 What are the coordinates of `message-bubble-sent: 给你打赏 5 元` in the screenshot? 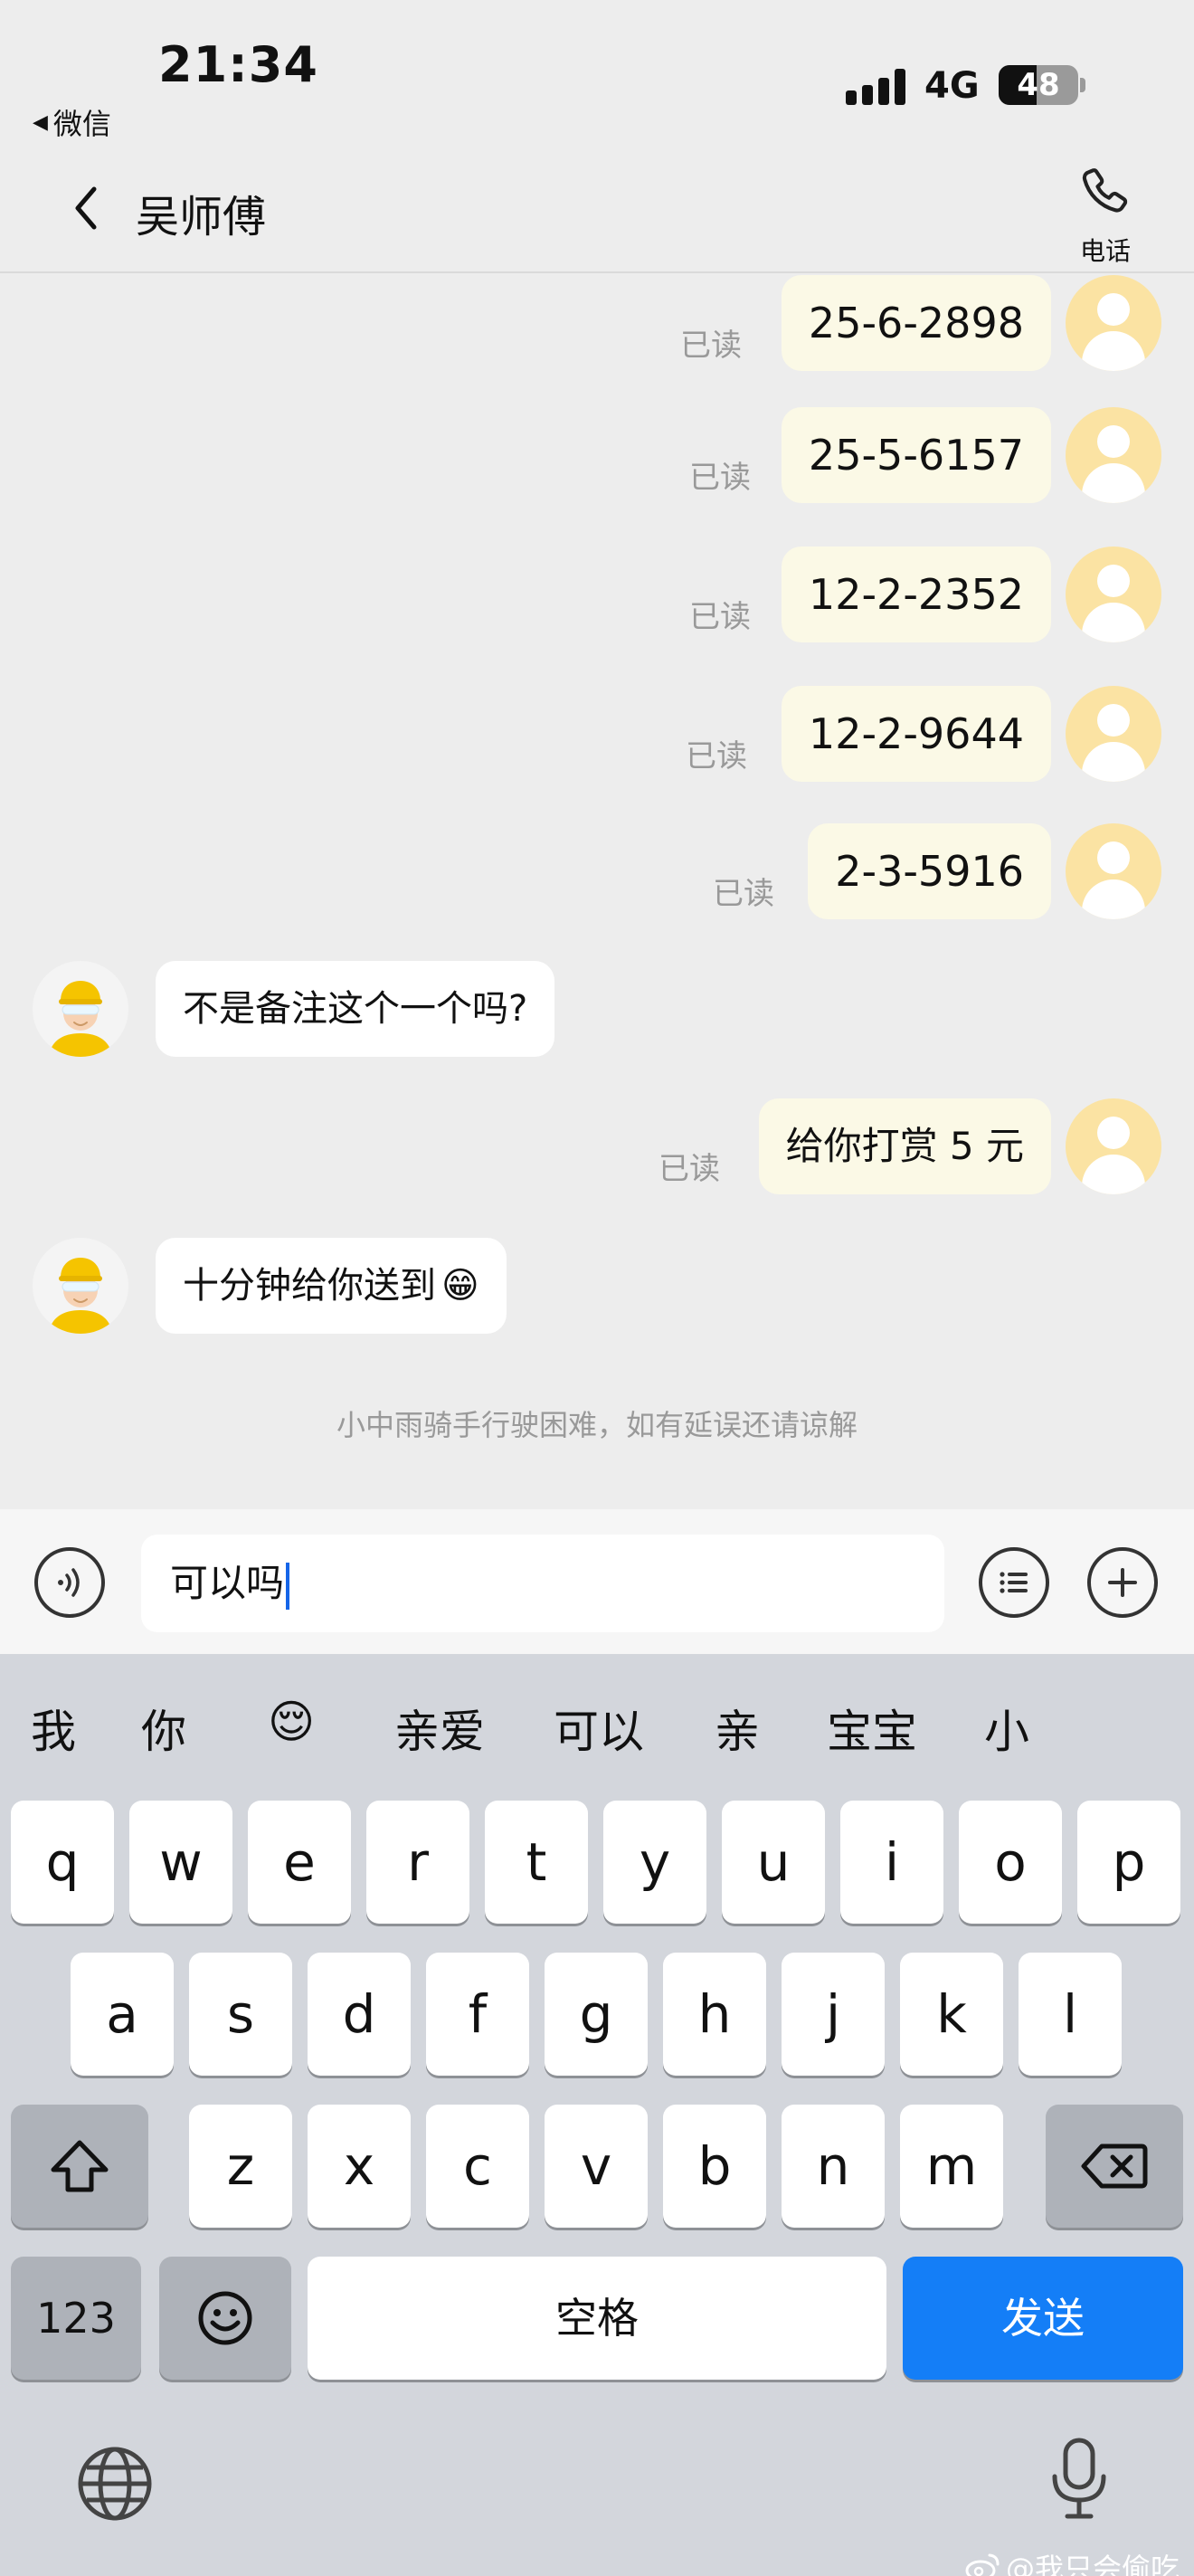 It's located at (904, 1146).